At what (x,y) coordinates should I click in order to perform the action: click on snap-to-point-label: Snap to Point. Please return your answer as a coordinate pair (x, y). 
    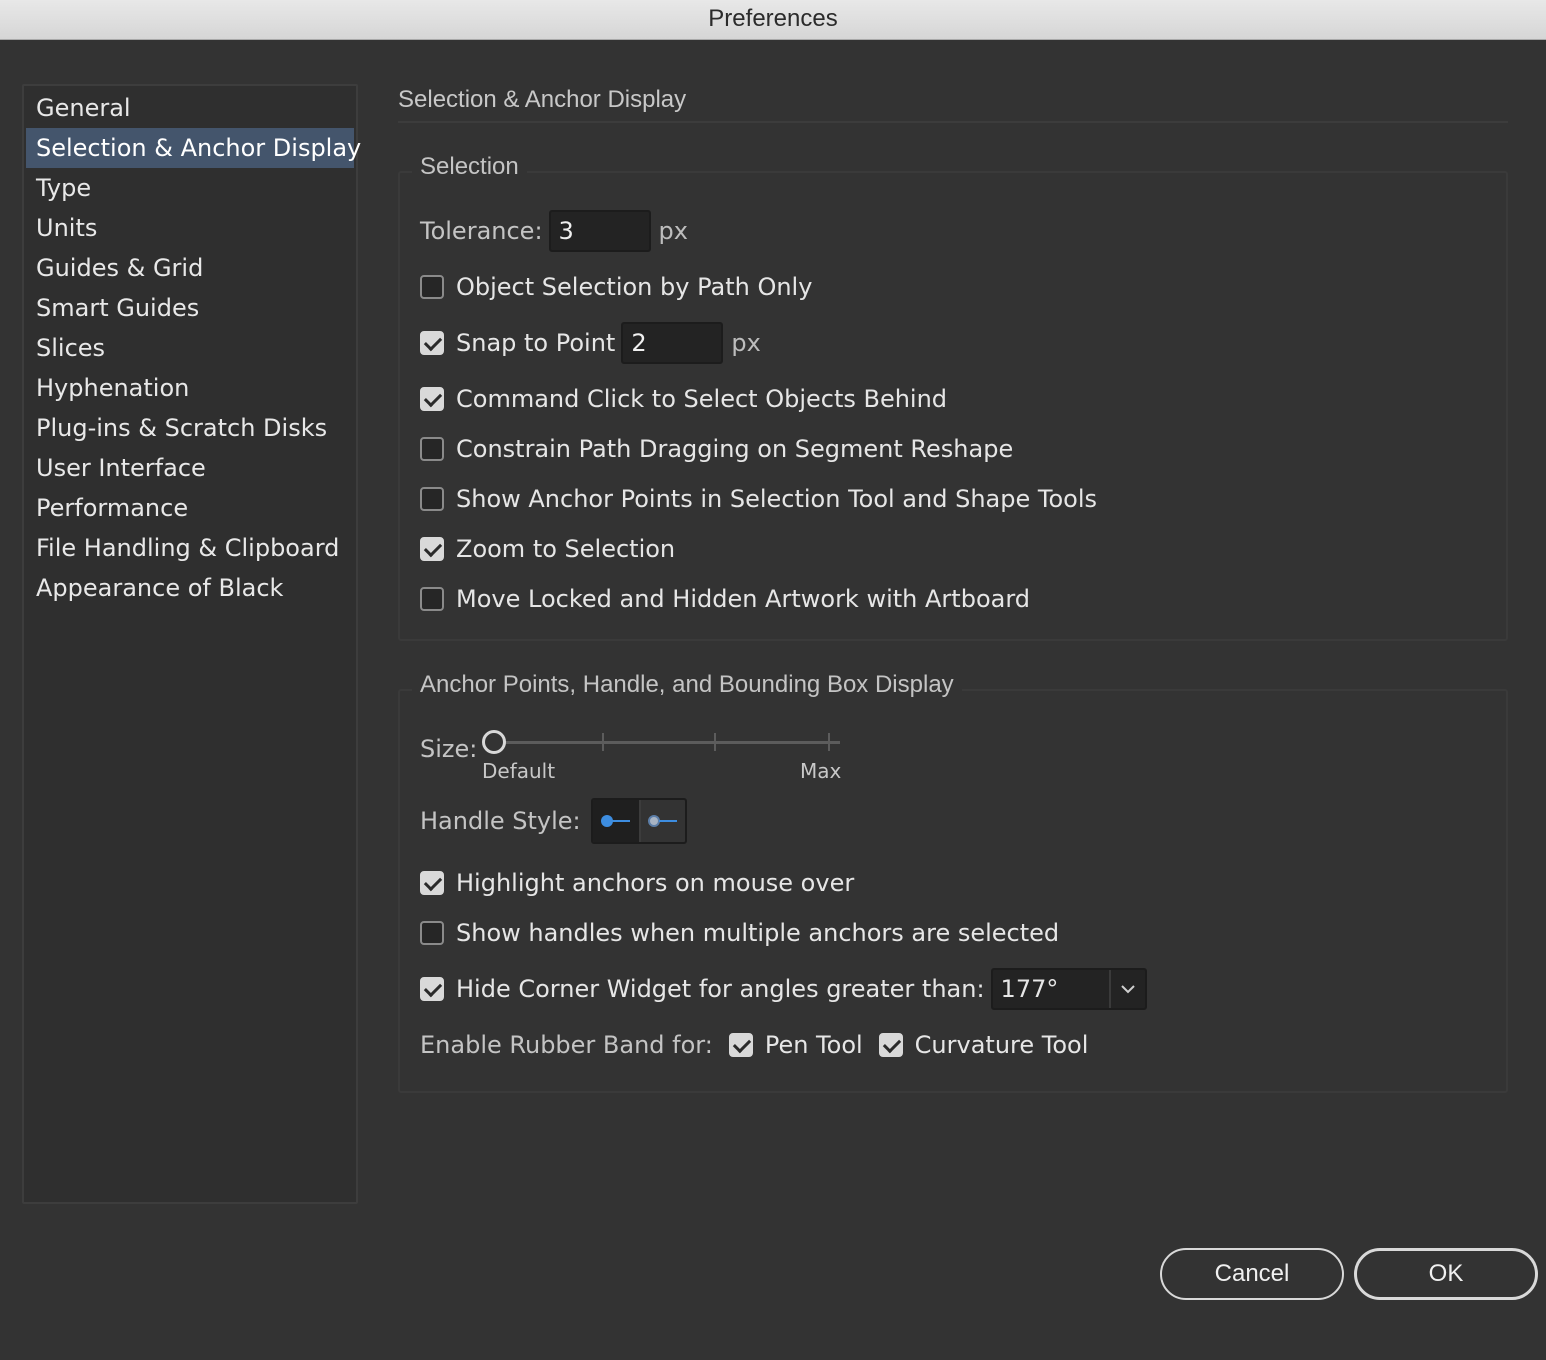
    Looking at the image, I should click on (536, 343).